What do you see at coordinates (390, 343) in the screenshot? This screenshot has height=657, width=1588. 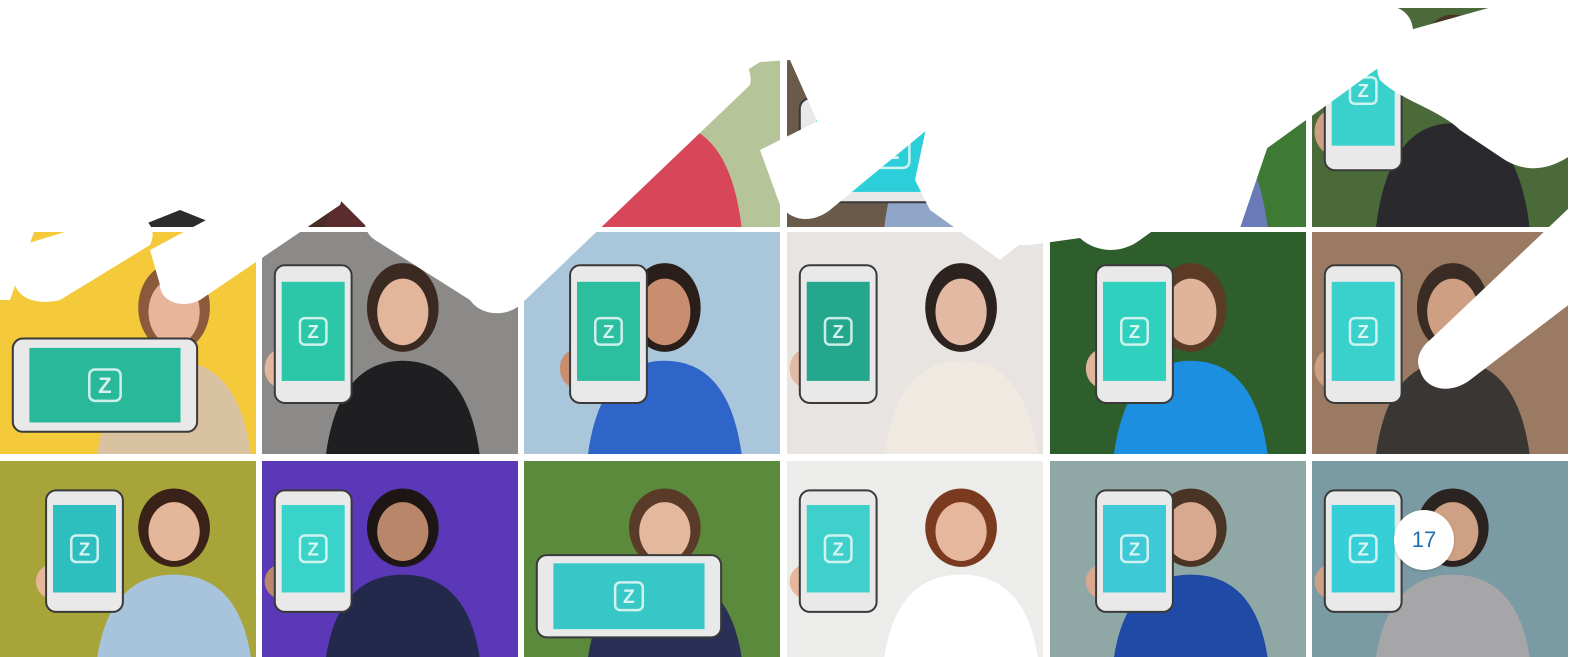 I see `photo-r1-c2: Z` at bounding box center [390, 343].